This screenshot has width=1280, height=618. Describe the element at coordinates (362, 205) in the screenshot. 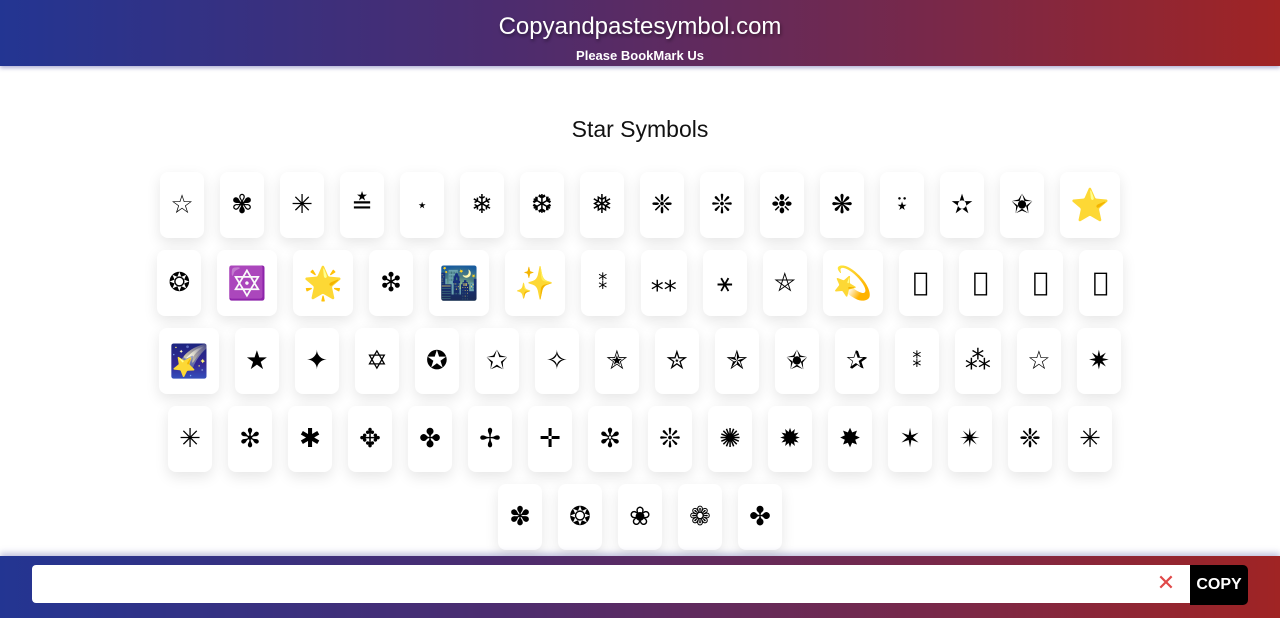

I see `symbol-card: ≛` at that location.